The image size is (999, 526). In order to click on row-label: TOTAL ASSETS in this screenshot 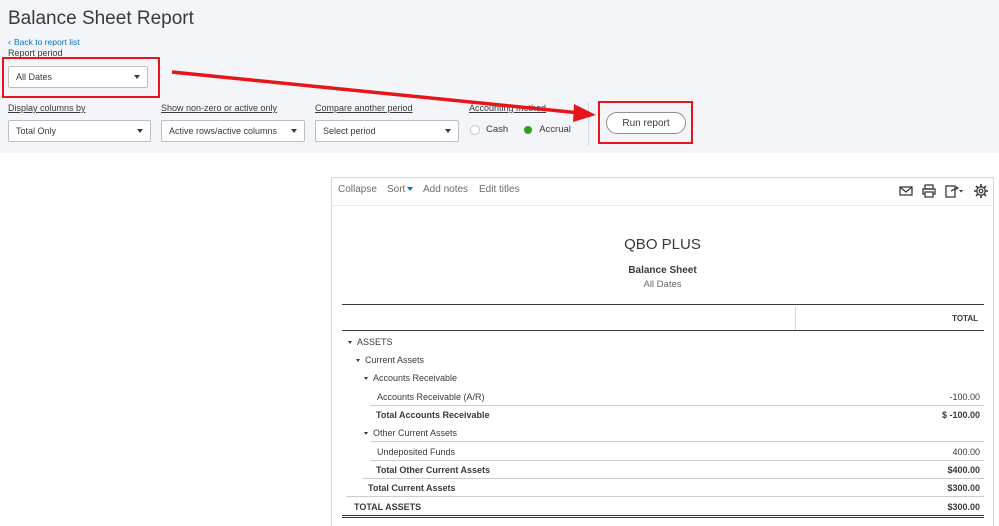, I will do `click(387, 507)`.